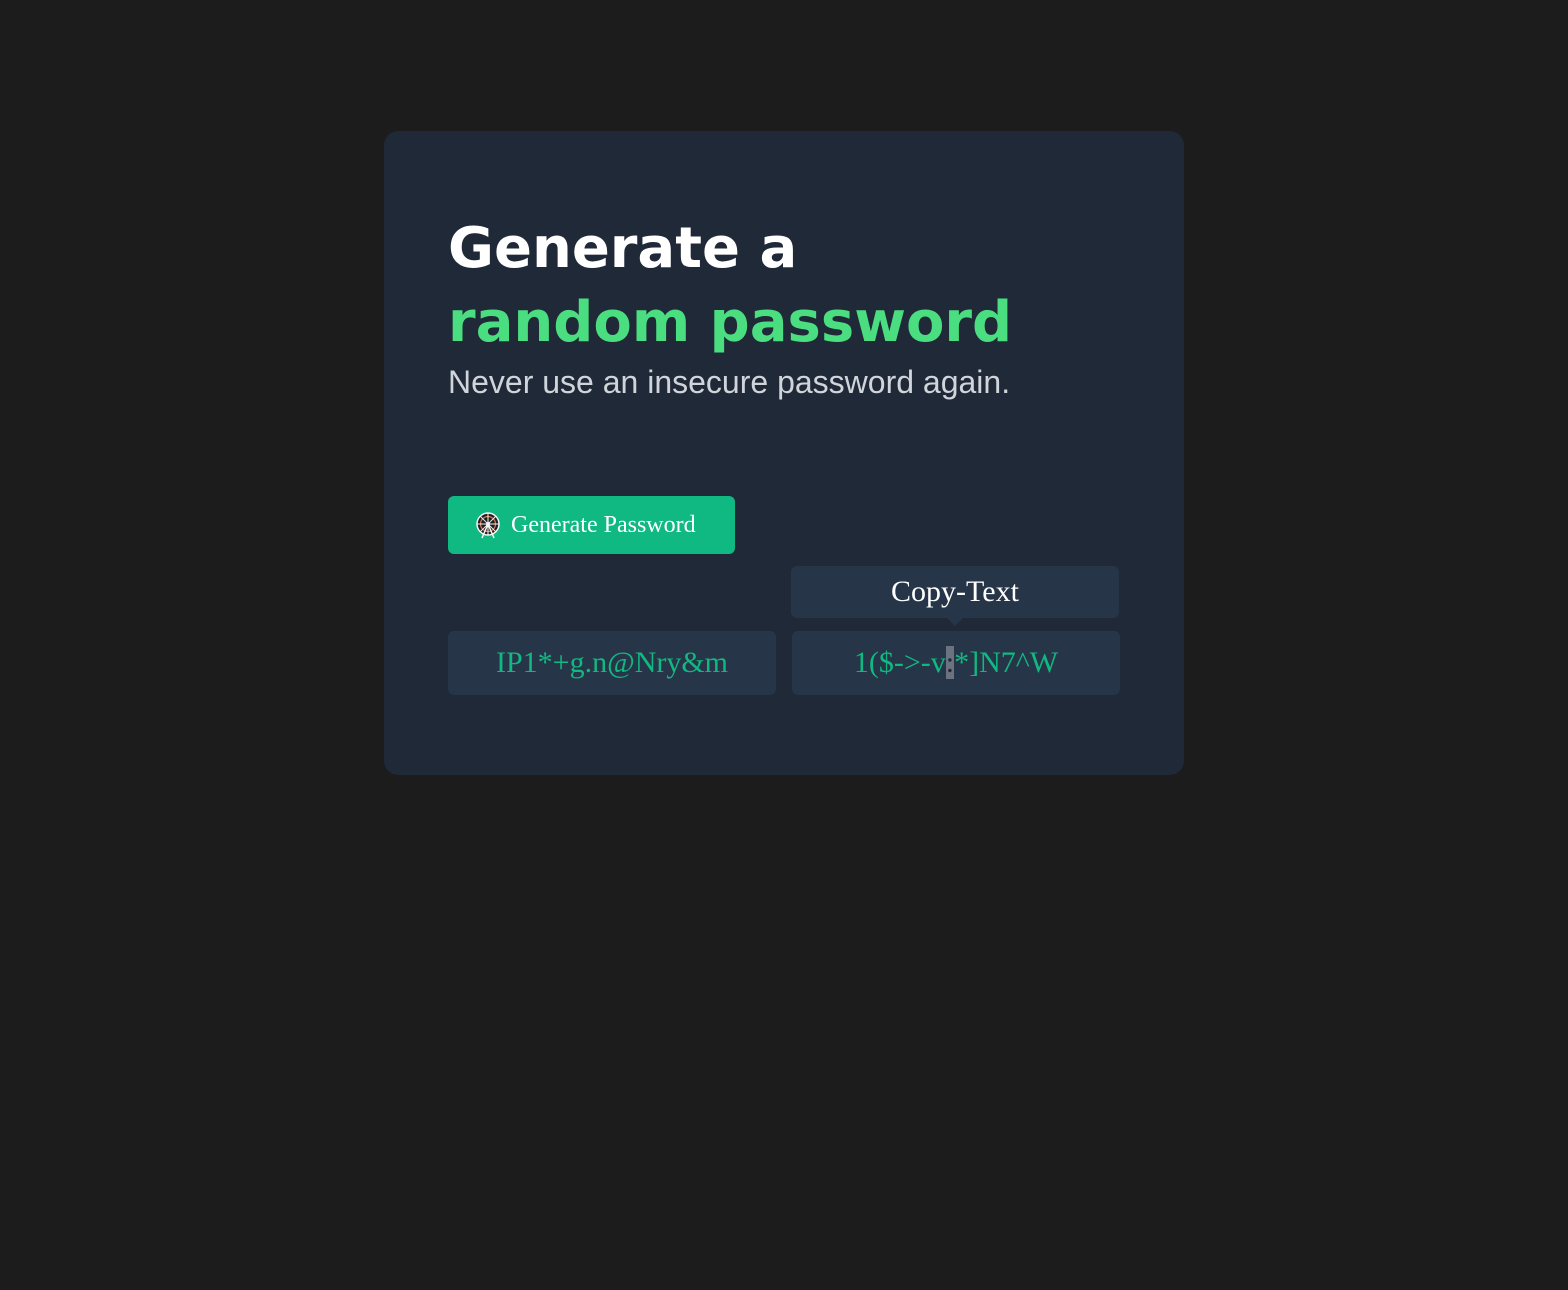 This screenshot has height=1290, width=1568. I want to click on tooltip-label: Copy-Text, so click(955, 591).